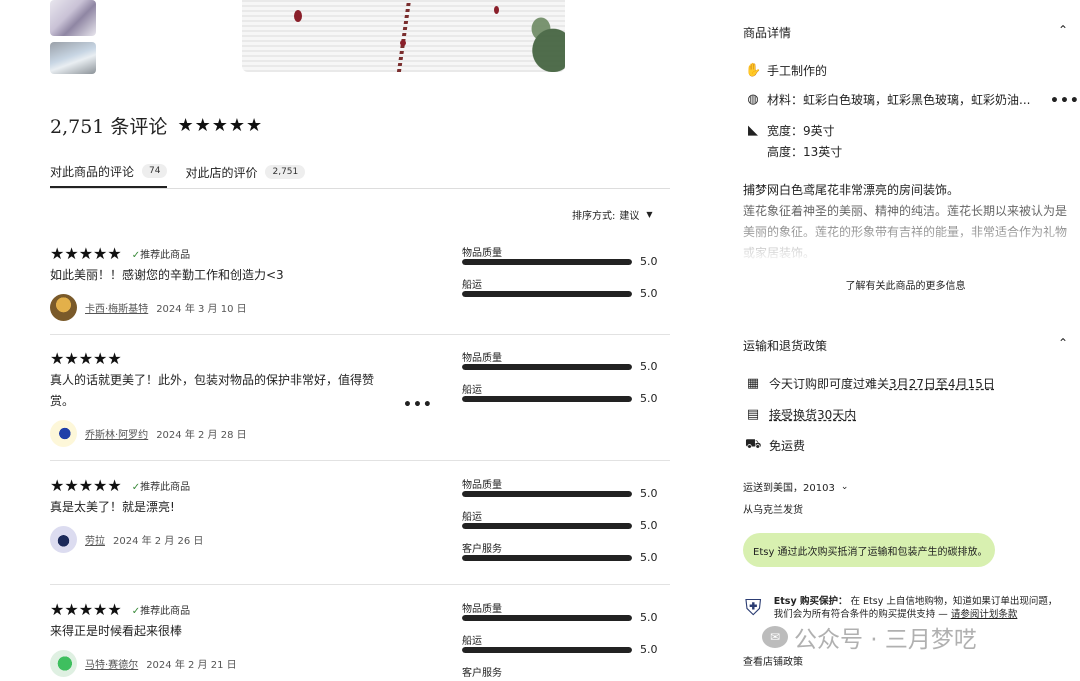  Describe the element at coordinates (285, 172) in the screenshot. I see `tab-count-badge: 2,751` at that location.